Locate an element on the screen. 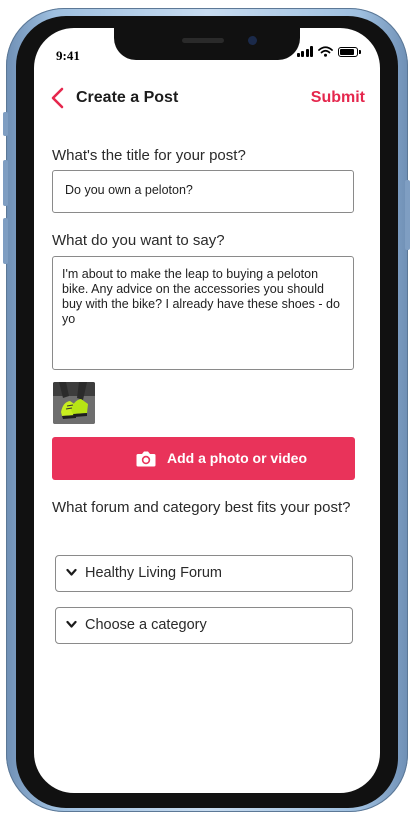 Image resolution: width=412 pixels, height=815 pixels. cycling-shoe-photo-icon is located at coordinates (74, 403).